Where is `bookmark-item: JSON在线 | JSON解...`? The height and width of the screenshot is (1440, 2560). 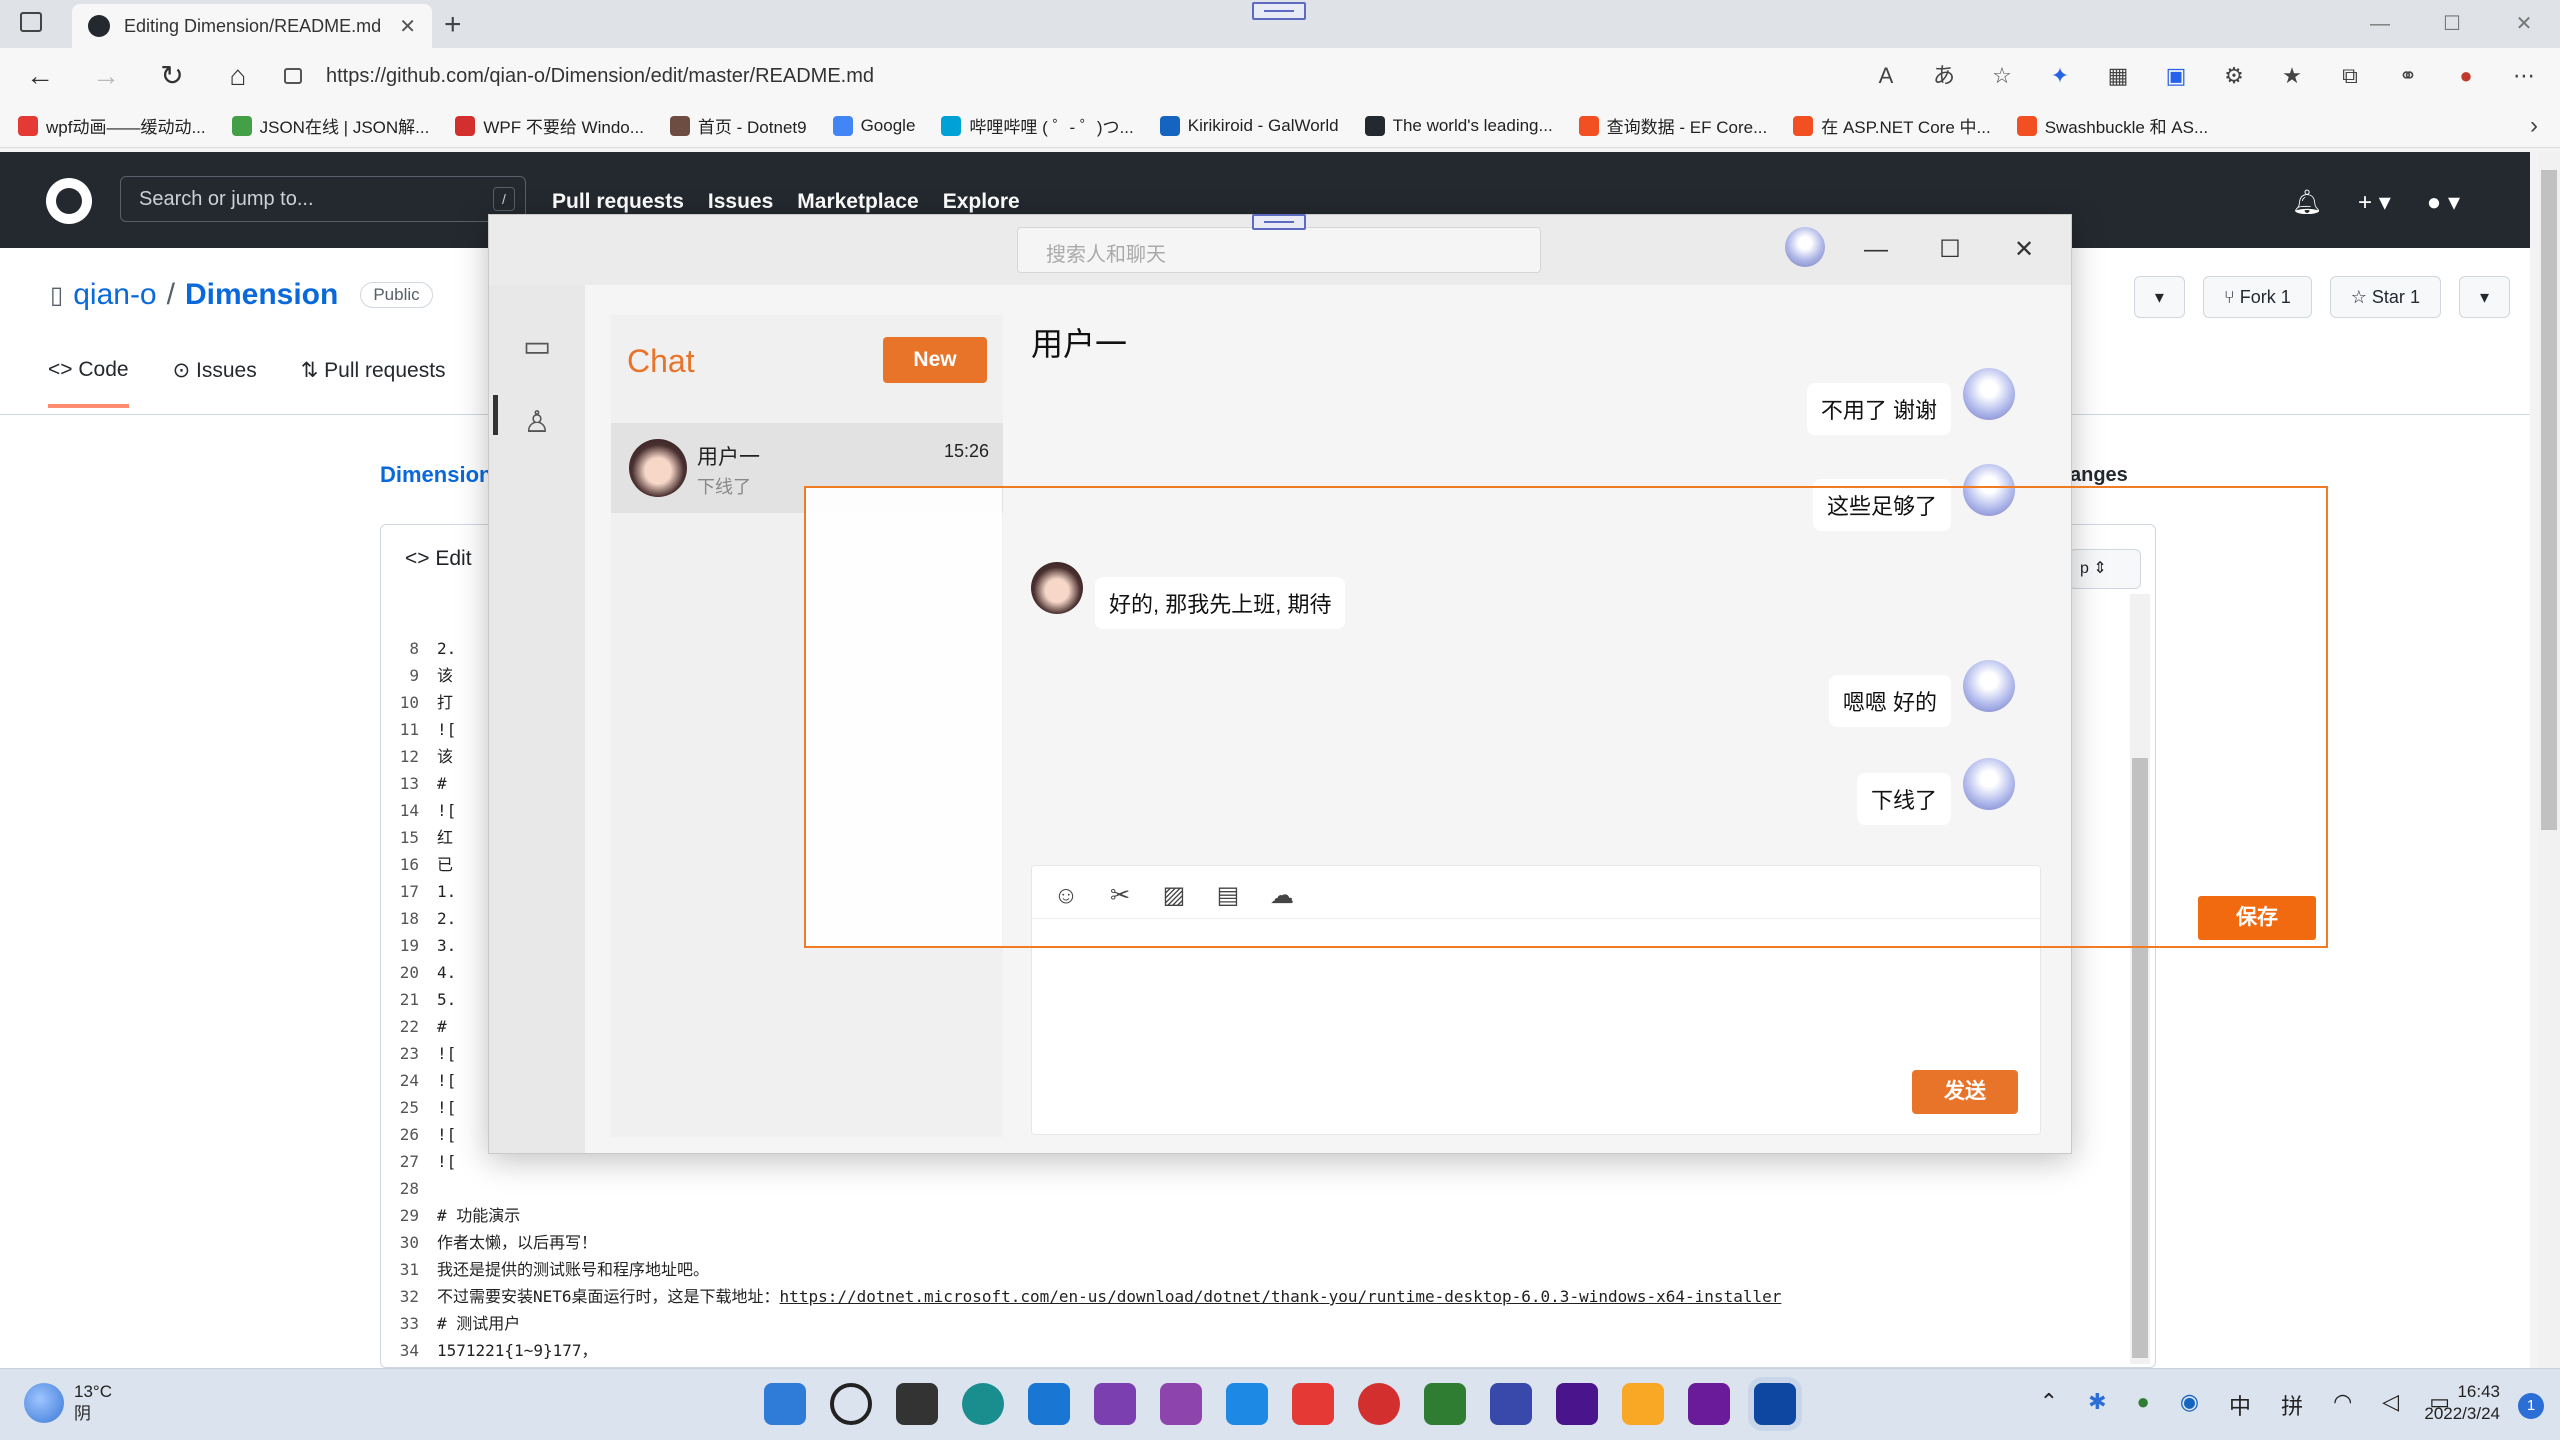 bookmark-item: JSON在线 | JSON解... is located at coordinates (330, 125).